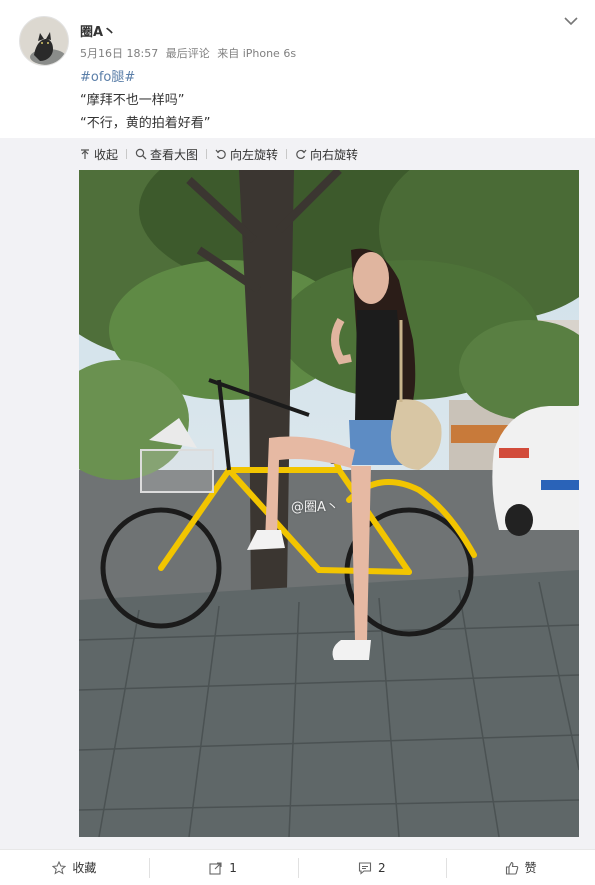 The height and width of the screenshot is (885, 595). I want to click on collapse-label: 收起, so click(106, 154).